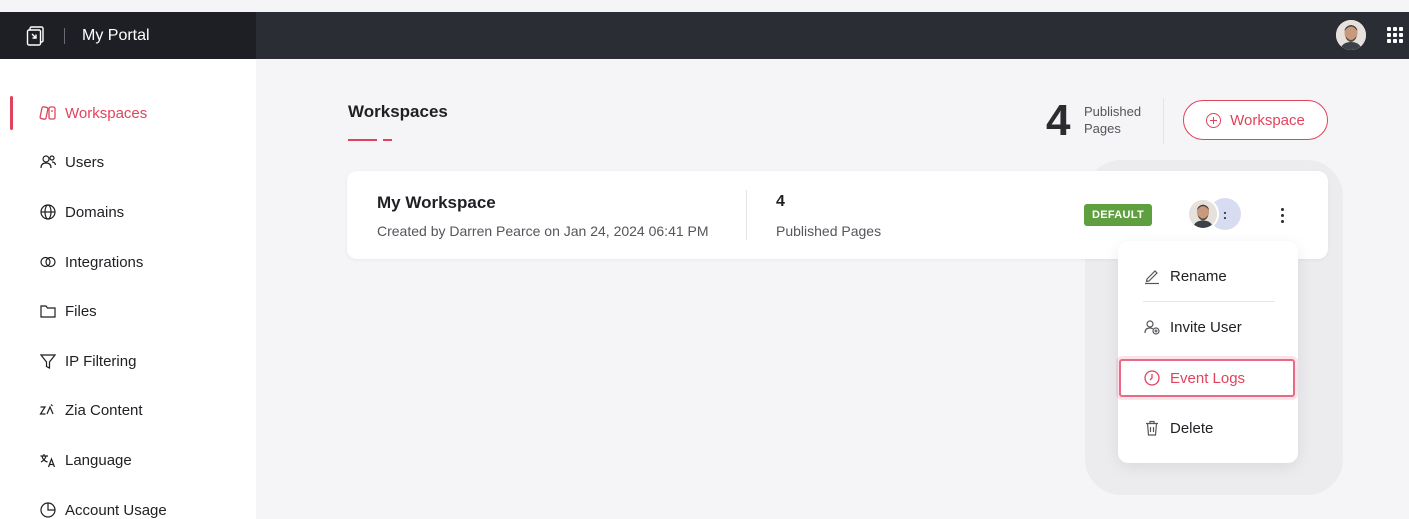  What do you see at coordinates (48, 361) in the screenshot?
I see `filter-icon` at bounding box center [48, 361].